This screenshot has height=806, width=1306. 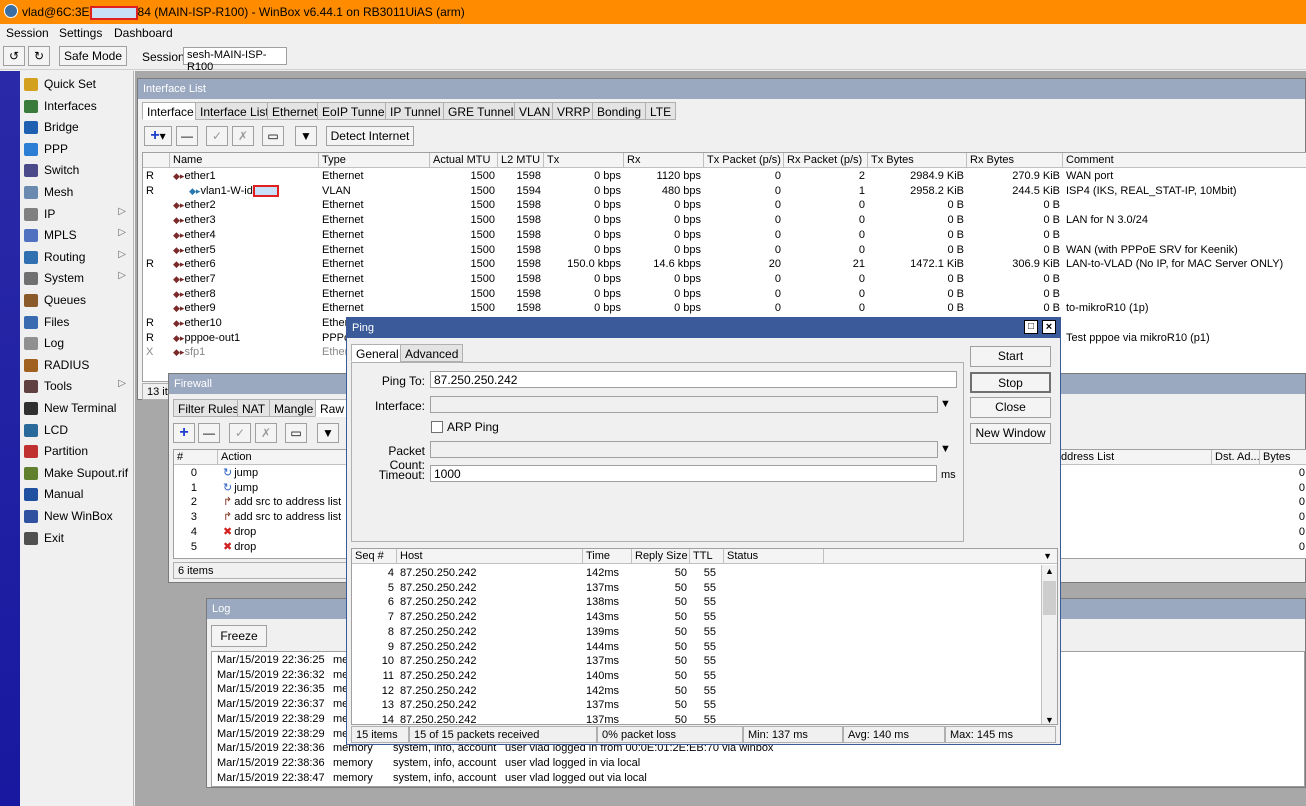 I want to click on sidebar-item-files: Files, so click(x=77, y=322).